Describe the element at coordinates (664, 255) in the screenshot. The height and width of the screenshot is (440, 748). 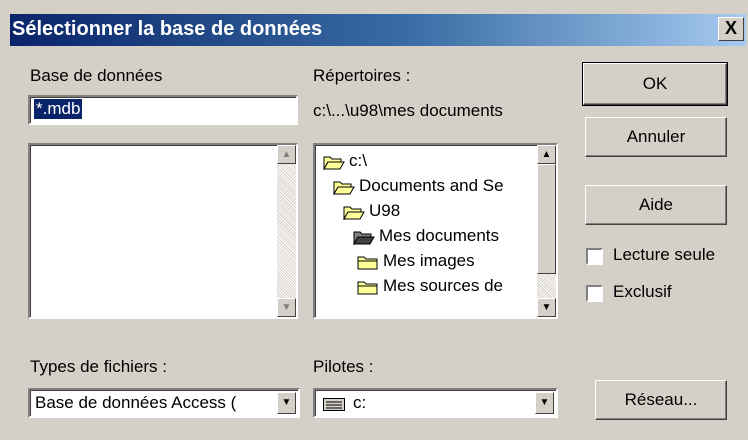
I see `read-only-label: Lecture seule` at that location.